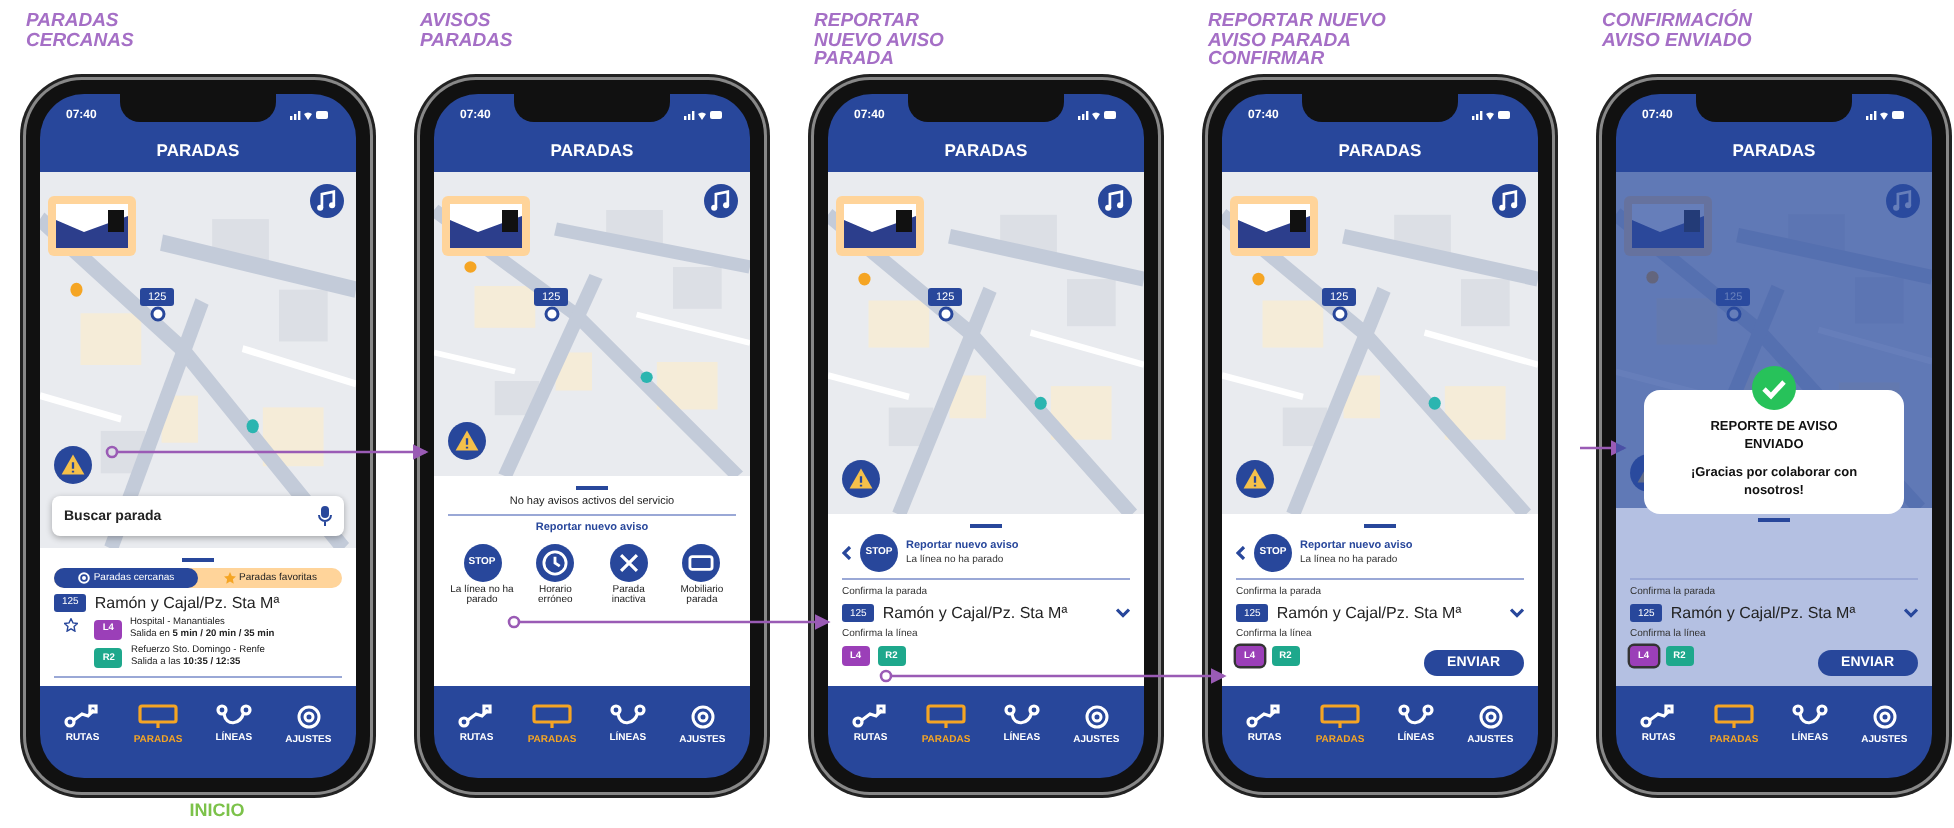 The image size is (1954, 828). What do you see at coordinates (217, 810) in the screenshot?
I see `screen-caption: INICIO` at bounding box center [217, 810].